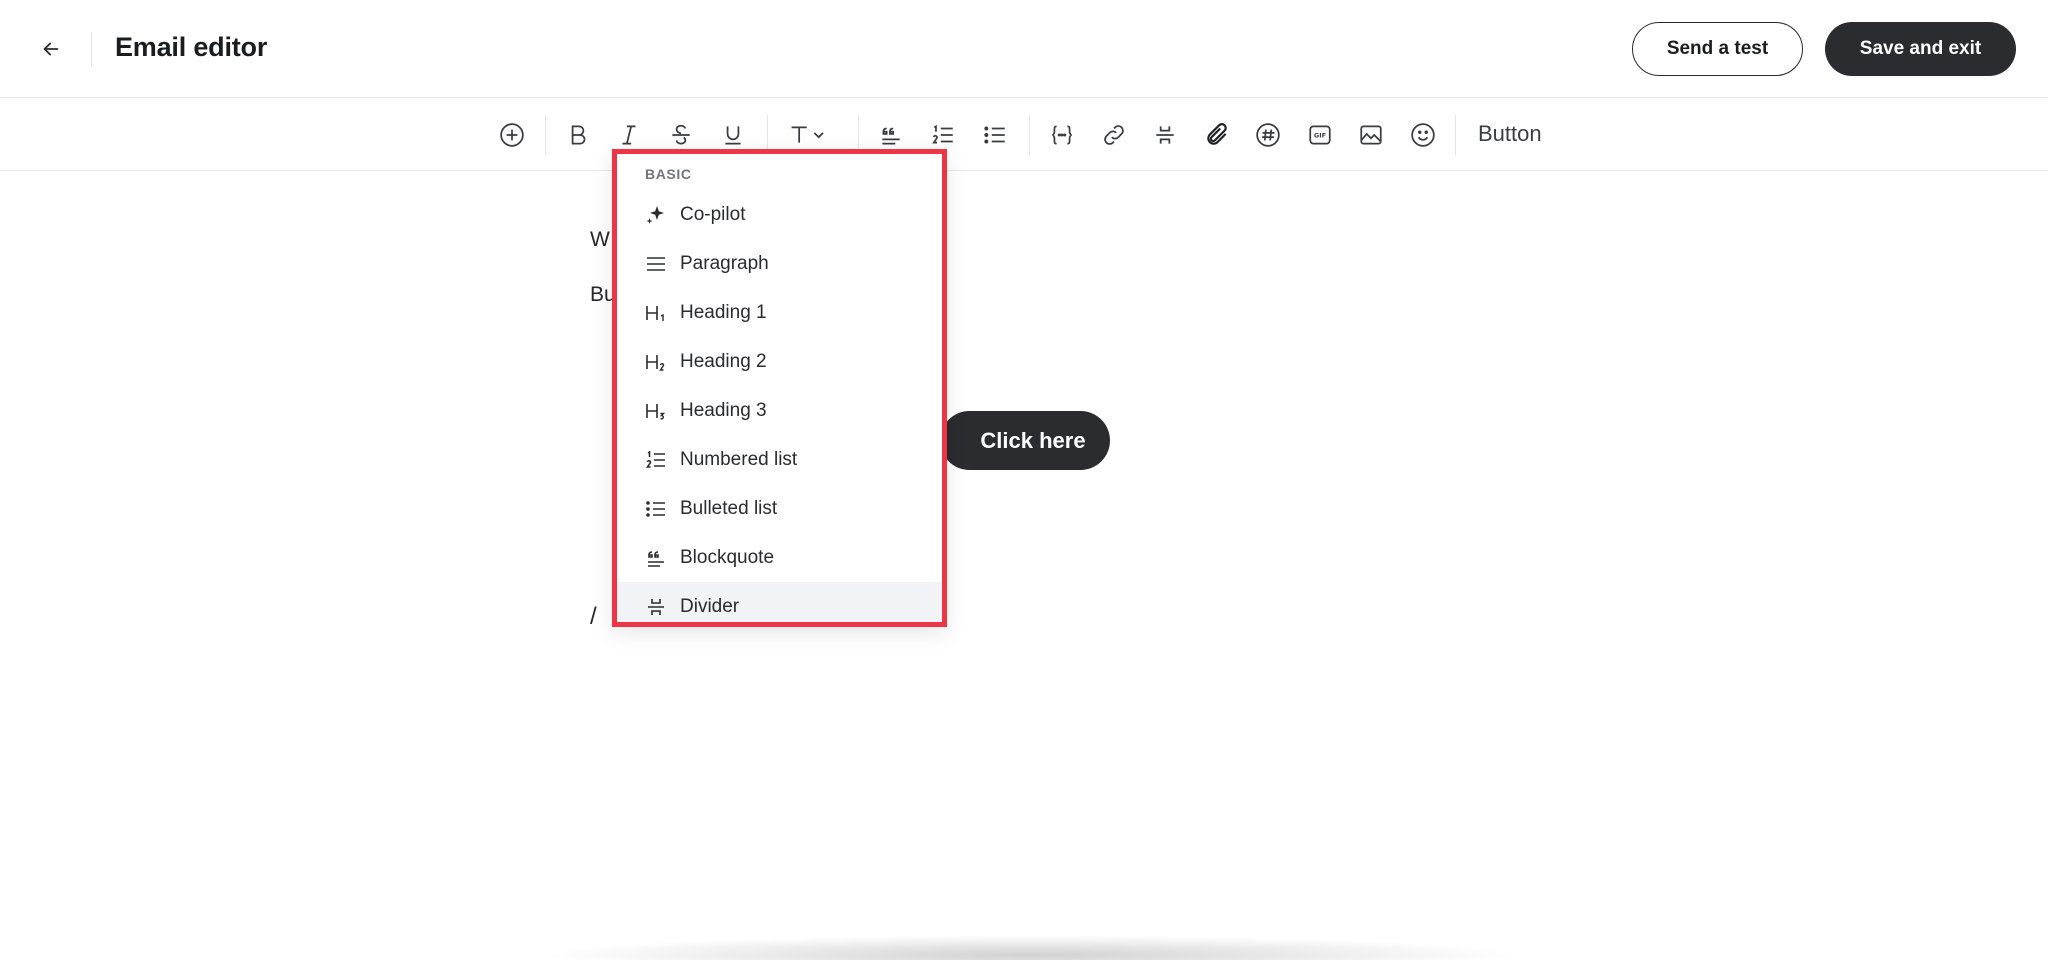 The width and height of the screenshot is (2048, 960). Describe the element at coordinates (681, 135) in the screenshot. I see `strikethrough-icon` at that location.